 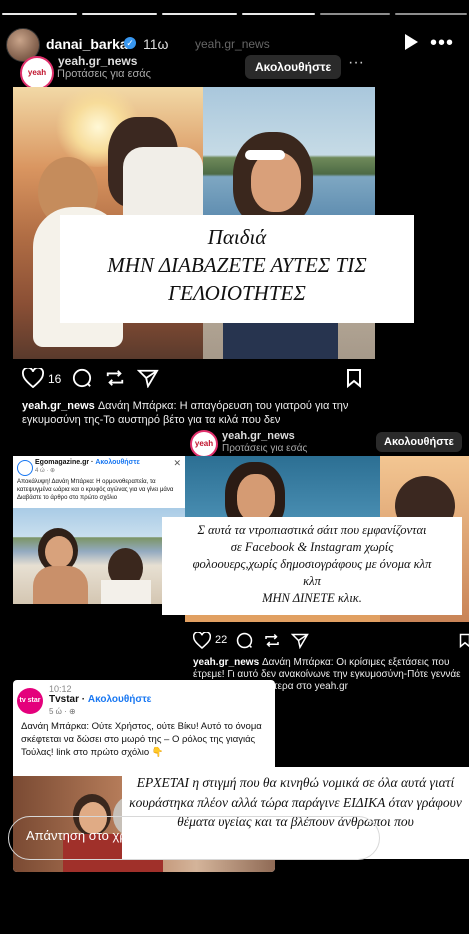 What do you see at coordinates (87, 44) in the screenshot?
I see `story-username: danai_barka` at bounding box center [87, 44].